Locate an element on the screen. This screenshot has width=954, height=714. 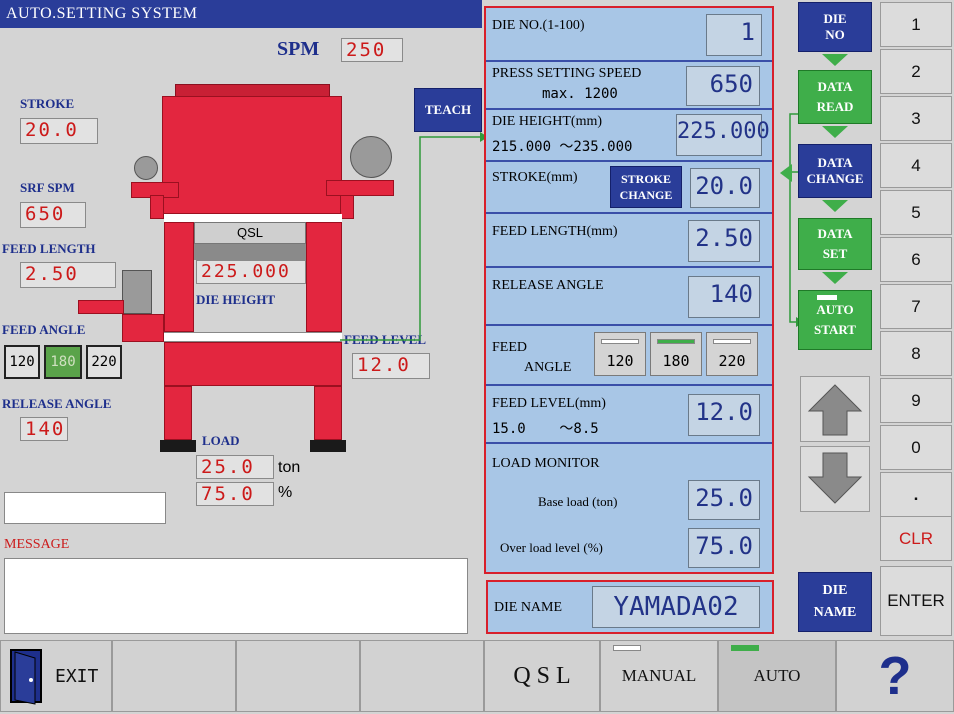
help-button: ? is located at coordinates (895, 676).